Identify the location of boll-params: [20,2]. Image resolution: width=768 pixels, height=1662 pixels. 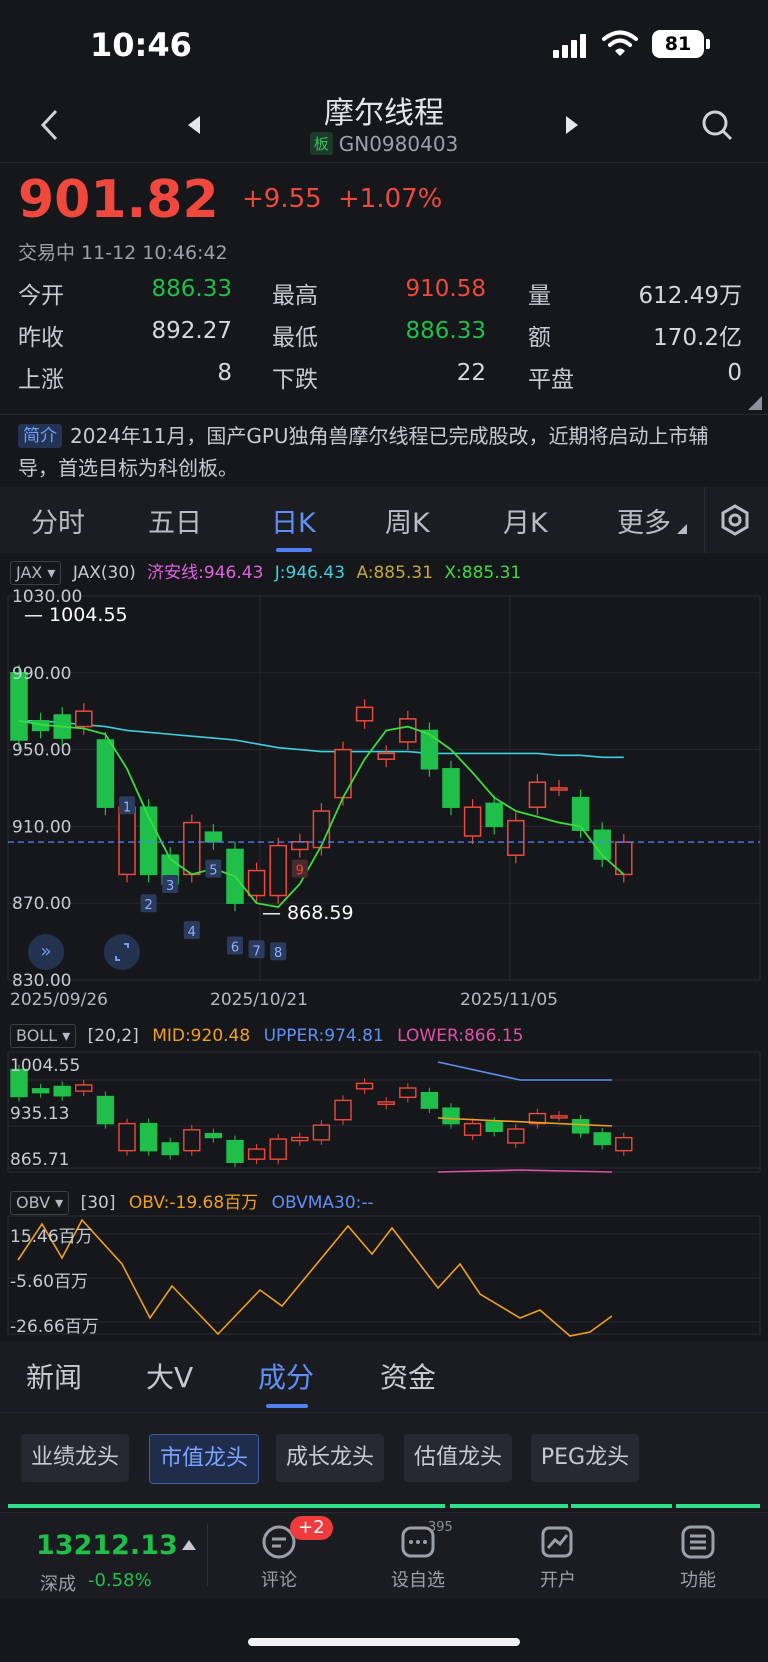
(113, 1036).